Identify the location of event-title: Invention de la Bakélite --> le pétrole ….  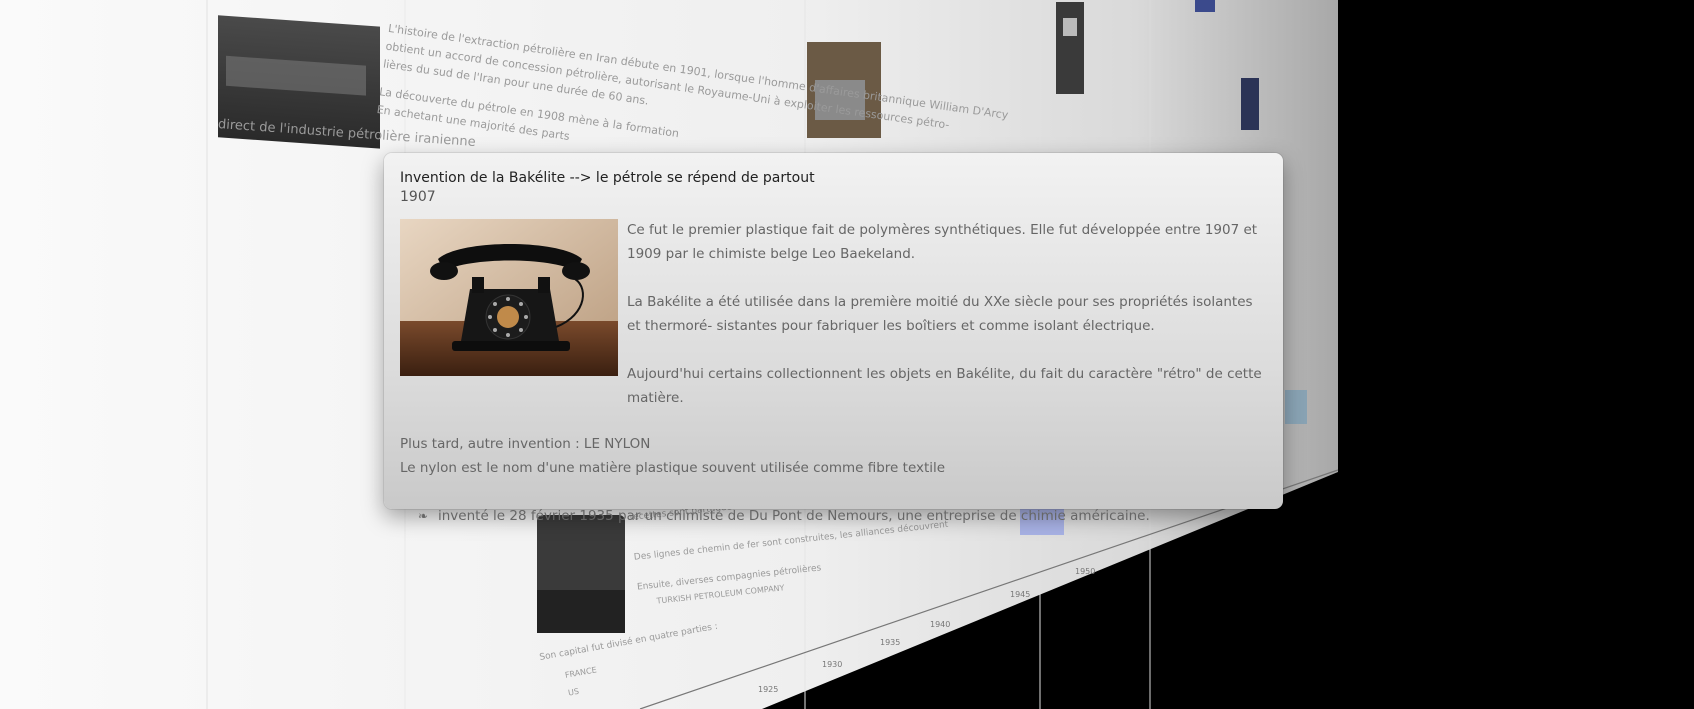
(607, 178).